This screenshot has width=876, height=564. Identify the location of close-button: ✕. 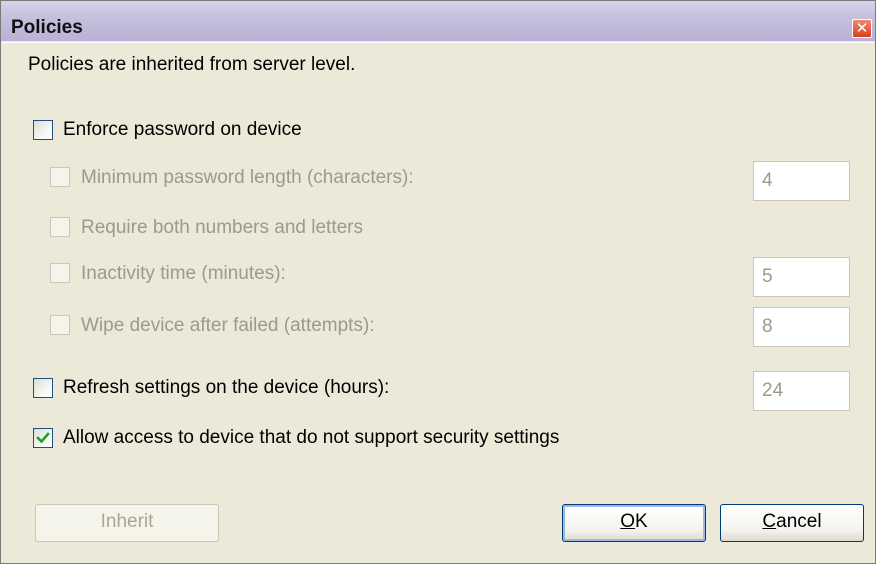
(862, 28).